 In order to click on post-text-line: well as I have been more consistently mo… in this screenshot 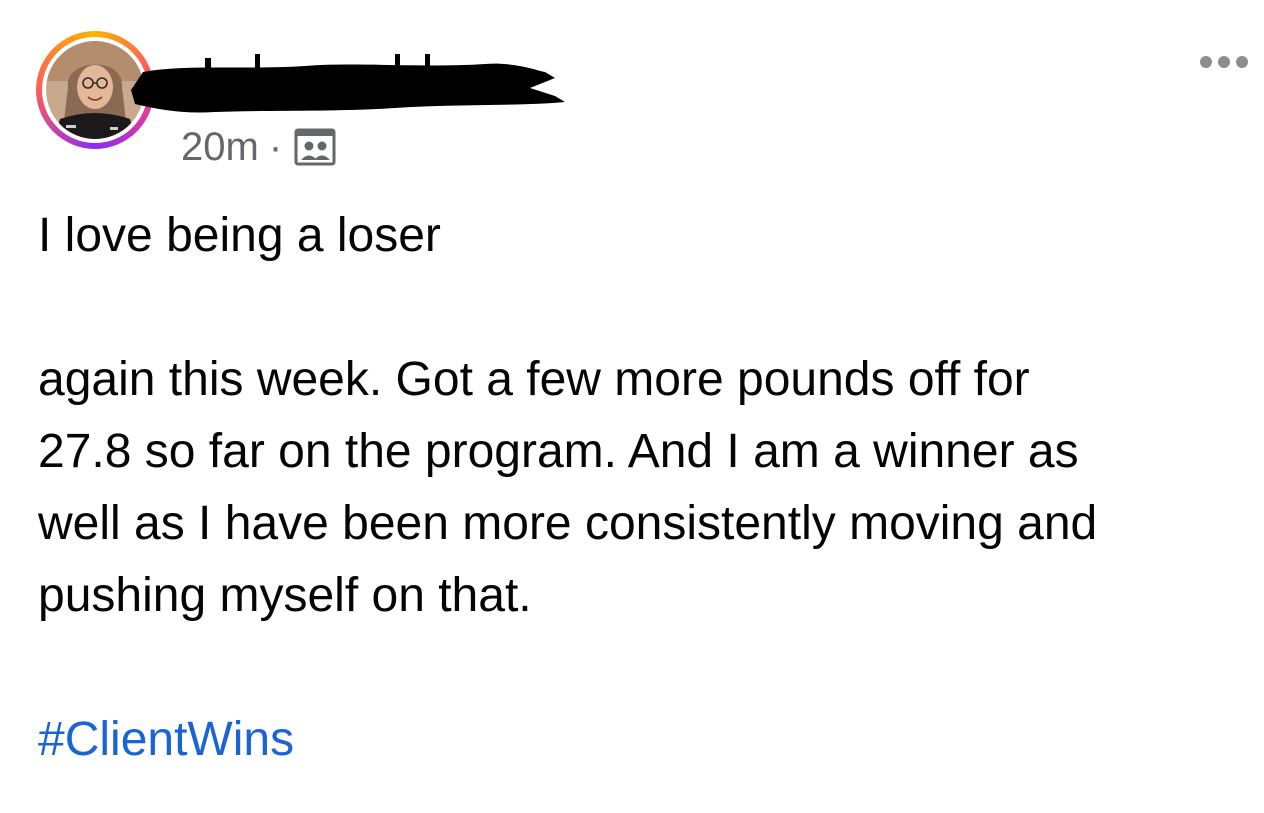, I will do `click(568, 523)`.